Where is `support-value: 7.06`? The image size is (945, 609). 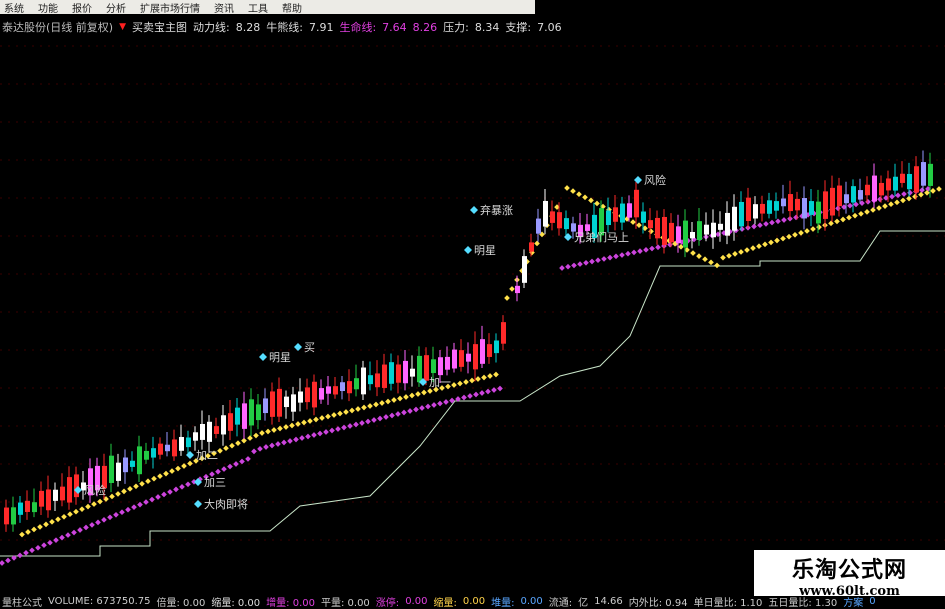
support-value: 7.06 is located at coordinates (549, 27).